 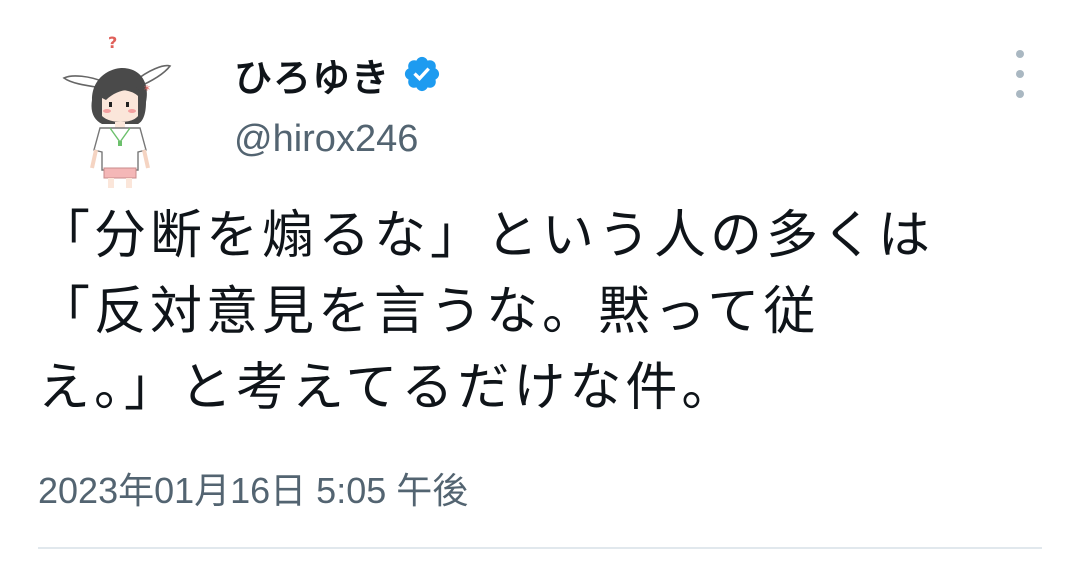 I want to click on divider, so click(x=540, y=548).